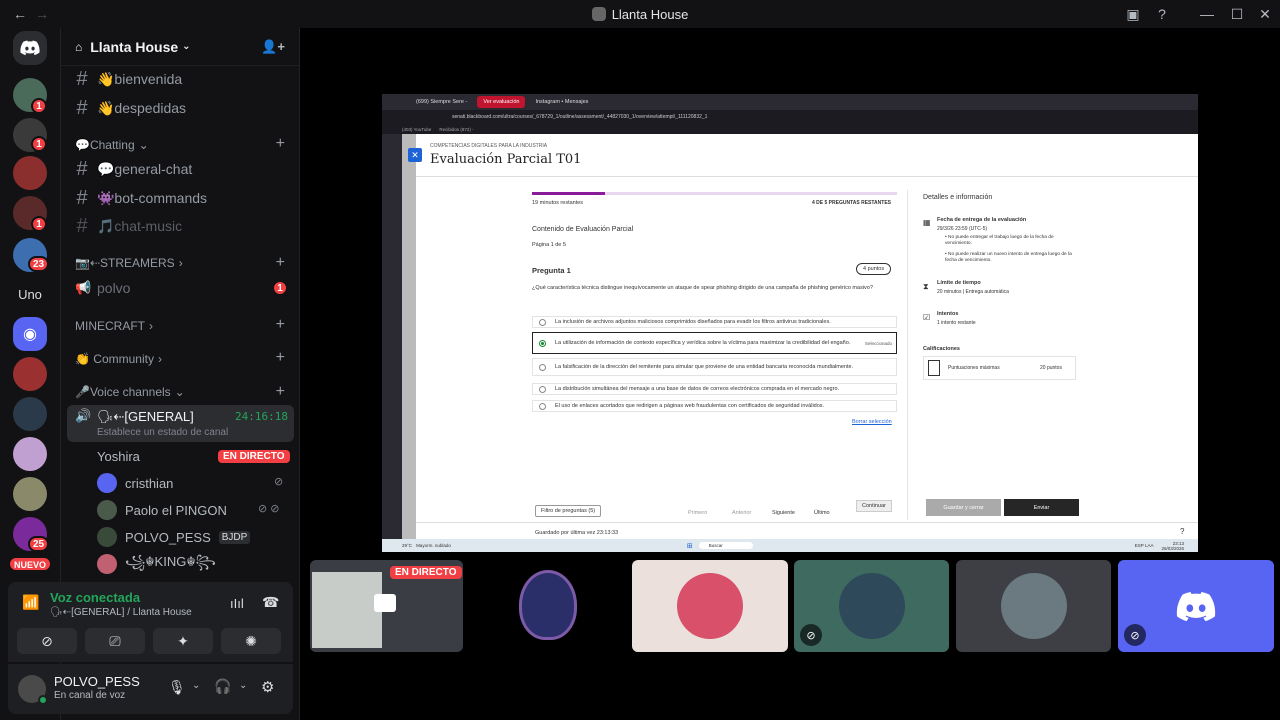 The height and width of the screenshot is (720, 1280). Describe the element at coordinates (141, 198) in the screenshot. I see `channel-bot-commands: # 👾bot-commands` at that location.